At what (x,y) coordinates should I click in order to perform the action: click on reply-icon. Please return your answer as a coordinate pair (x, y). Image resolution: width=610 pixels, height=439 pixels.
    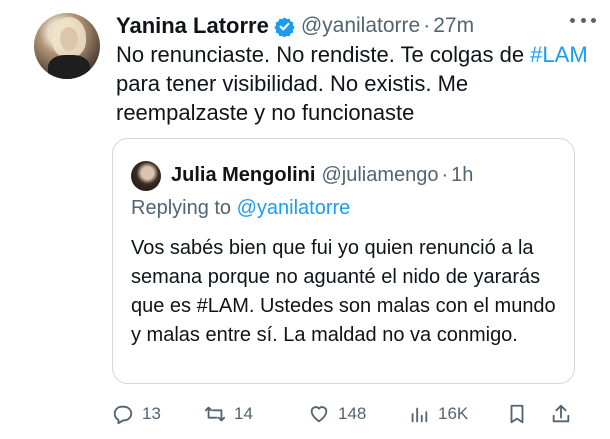
    Looking at the image, I should click on (123, 415).